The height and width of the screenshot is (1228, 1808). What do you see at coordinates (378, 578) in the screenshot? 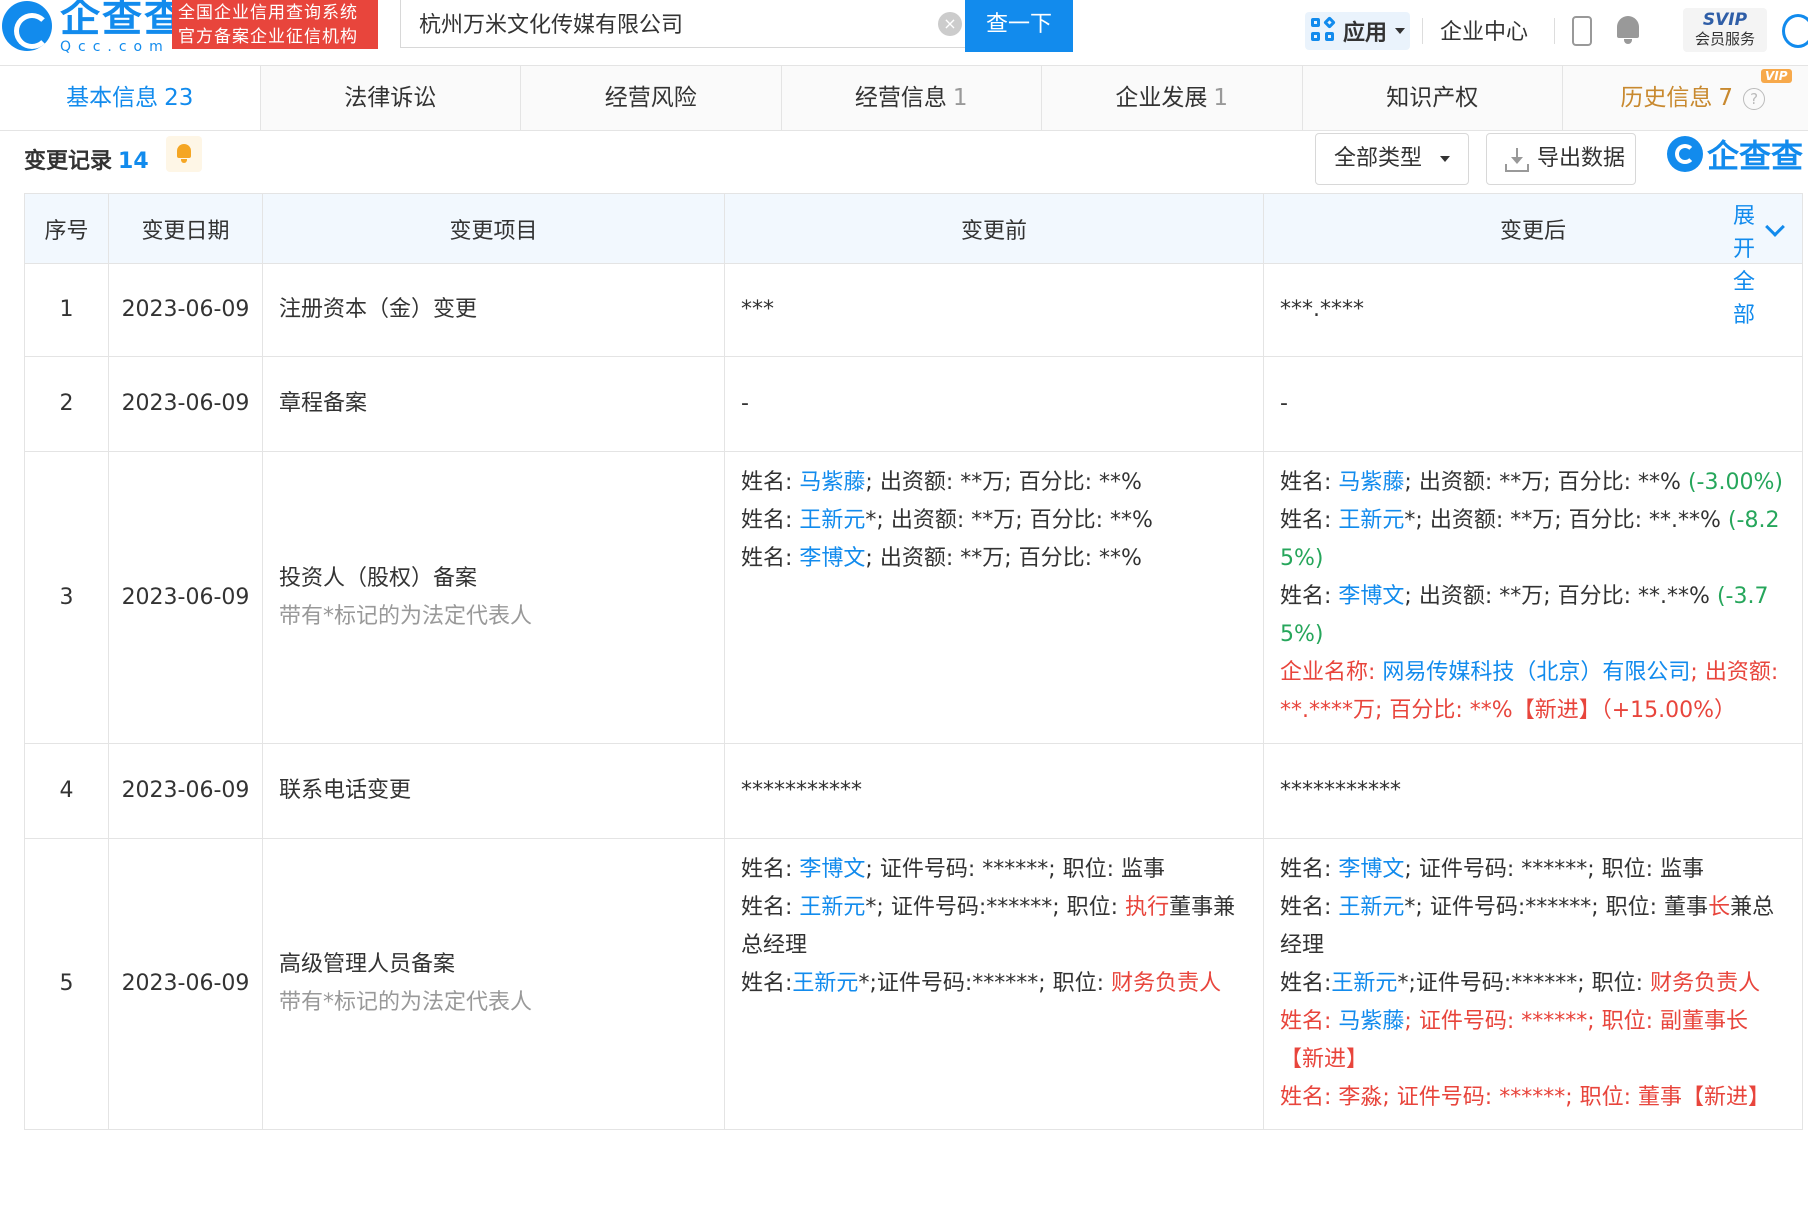
I see `item-name: 投资人（股权）备案` at bounding box center [378, 578].